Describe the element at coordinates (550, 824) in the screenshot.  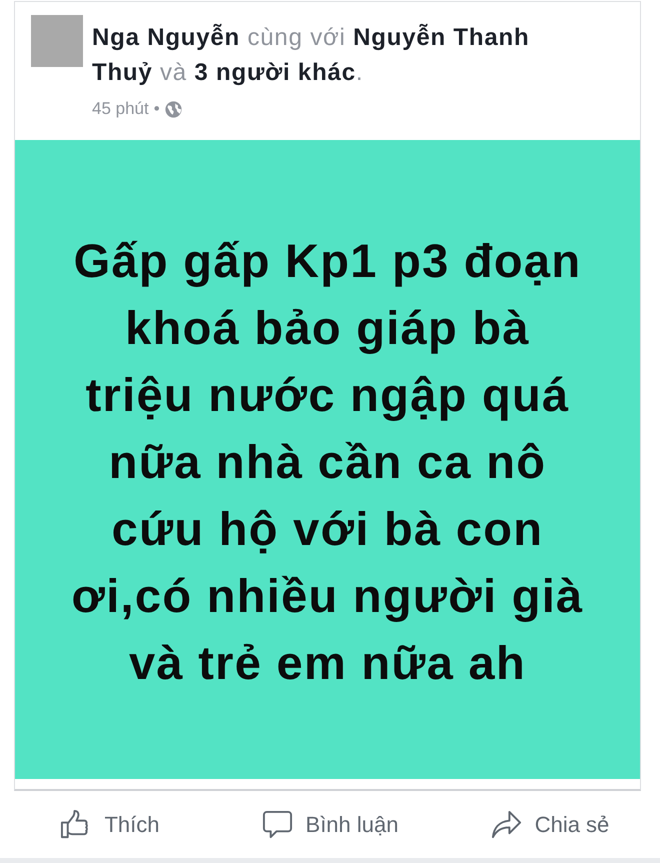
I see `share-button: Chia sẻ` at that location.